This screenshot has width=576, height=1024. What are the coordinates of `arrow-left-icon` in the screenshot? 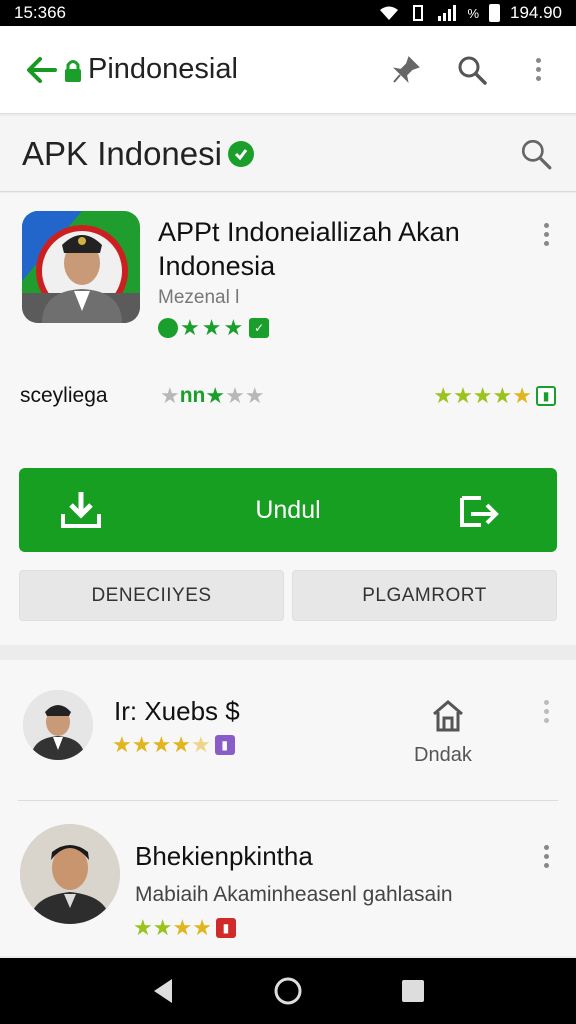 It's located at (42, 69).